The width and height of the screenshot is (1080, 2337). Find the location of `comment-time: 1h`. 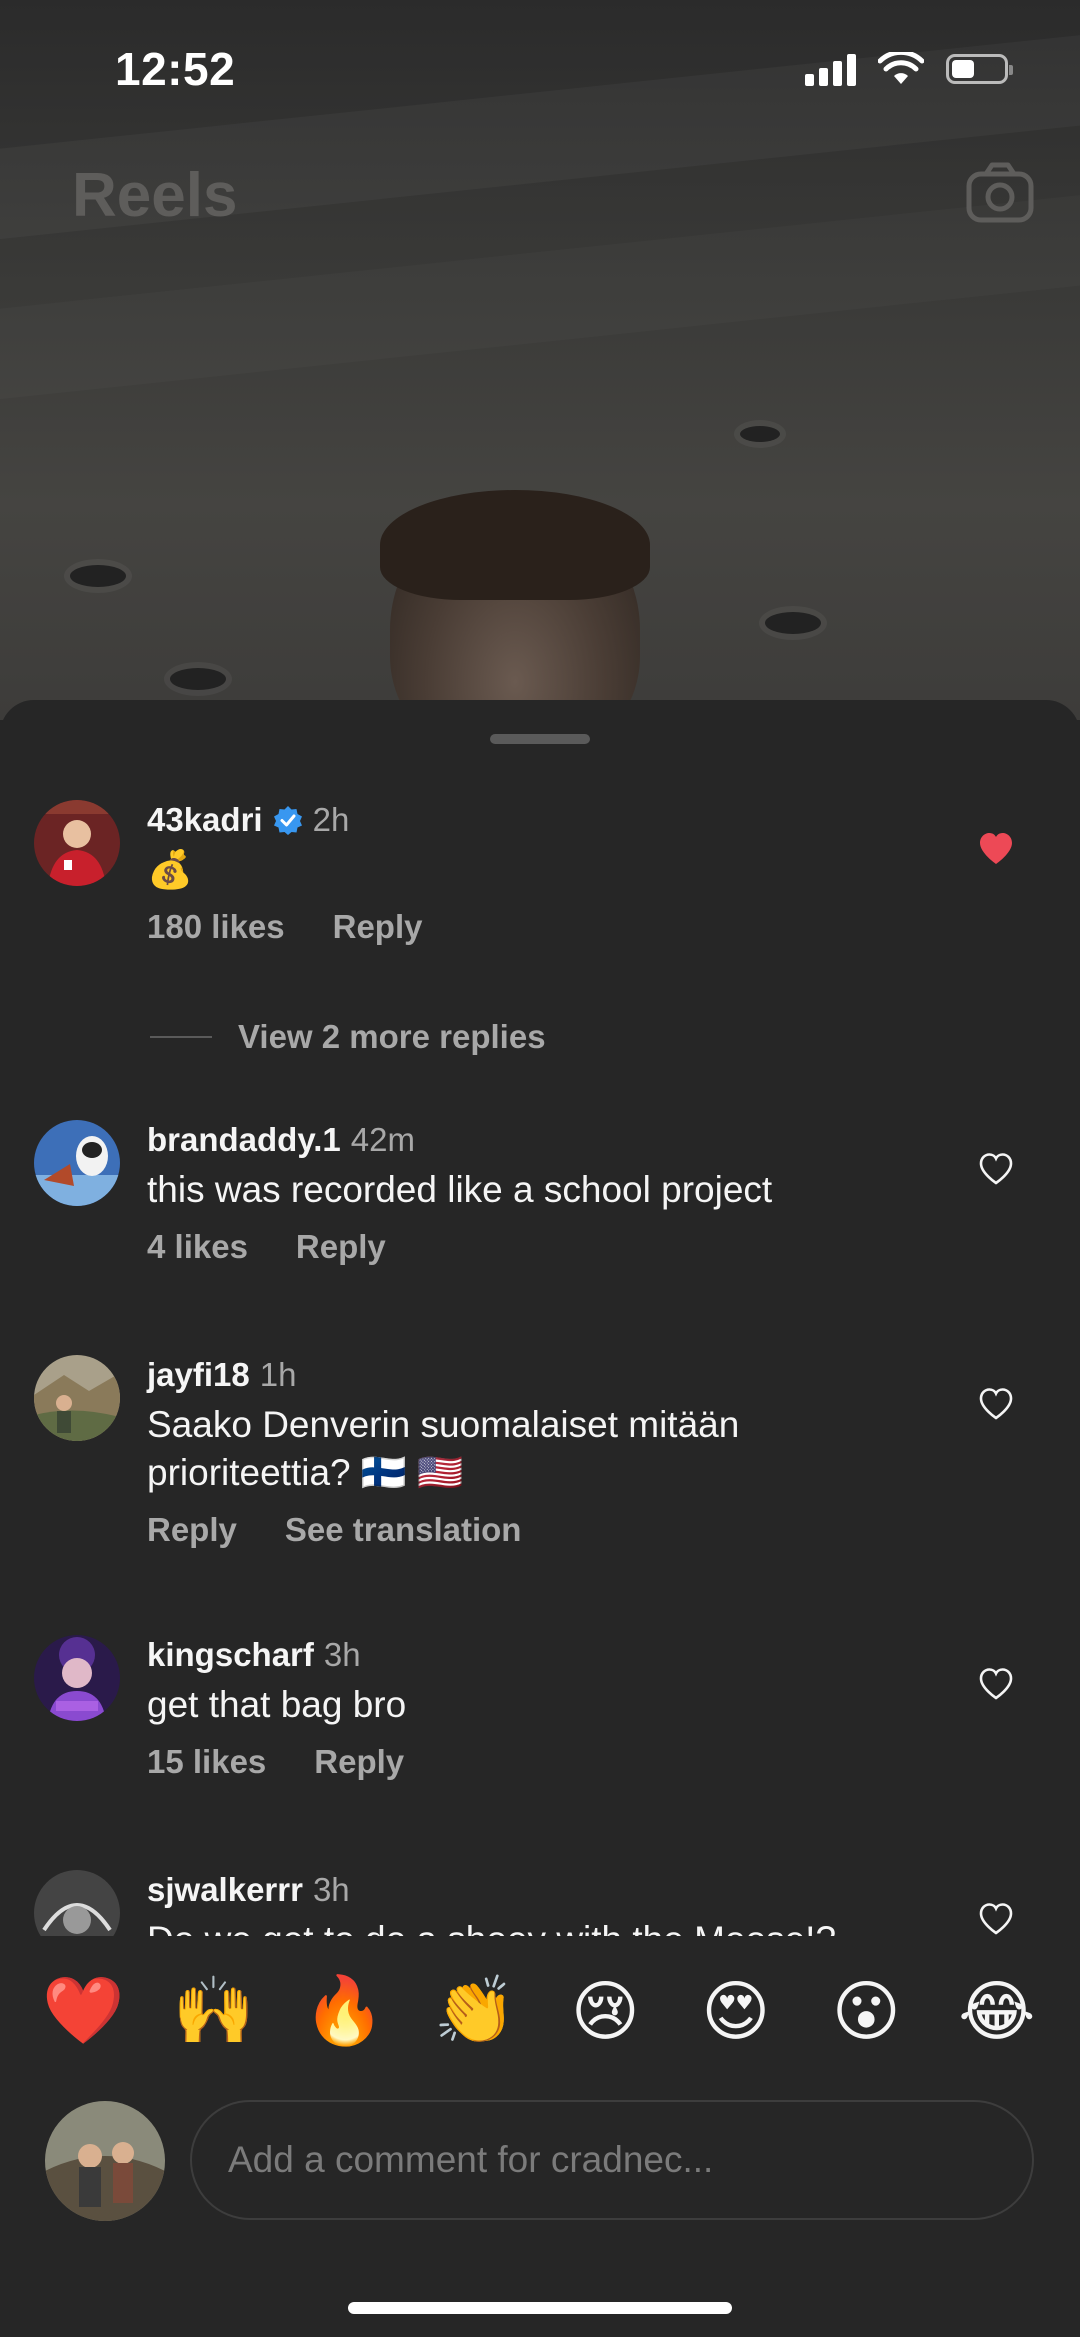

comment-time: 1h is located at coordinates (278, 1374).